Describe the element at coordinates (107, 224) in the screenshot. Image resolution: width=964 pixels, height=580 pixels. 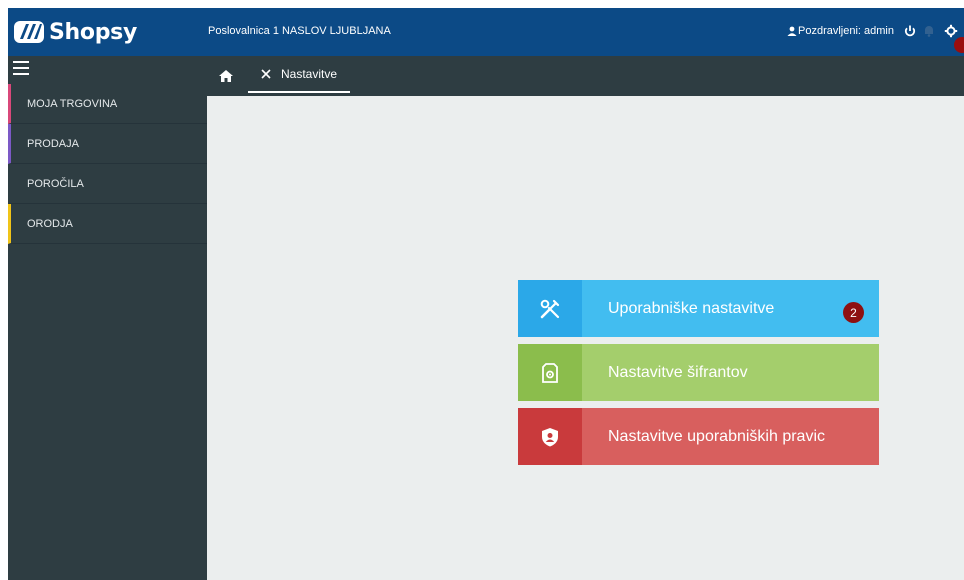
I see `sidebar-item-orodja: ORODJA` at that location.